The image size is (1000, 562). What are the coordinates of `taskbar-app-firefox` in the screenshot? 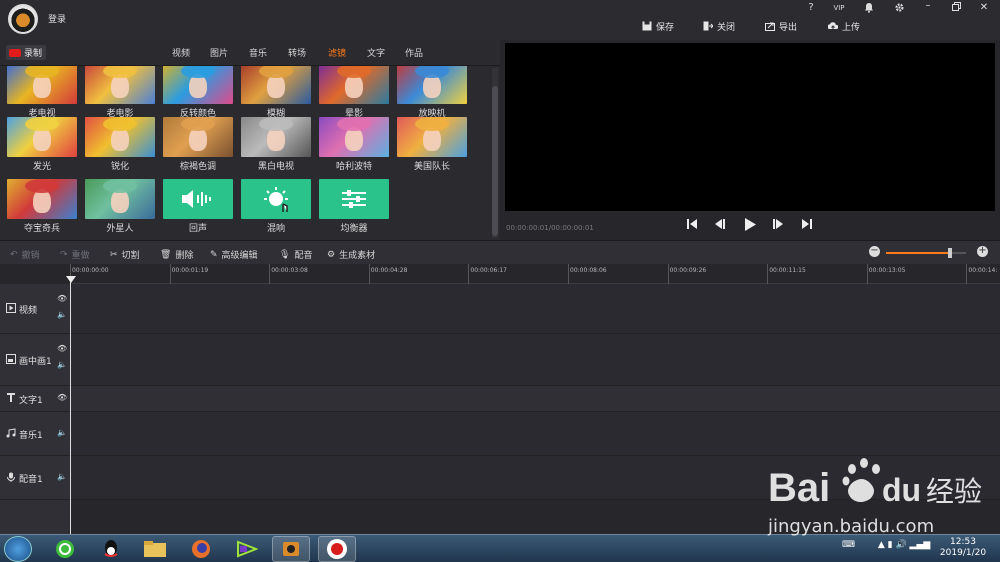 It's located at (201, 549).